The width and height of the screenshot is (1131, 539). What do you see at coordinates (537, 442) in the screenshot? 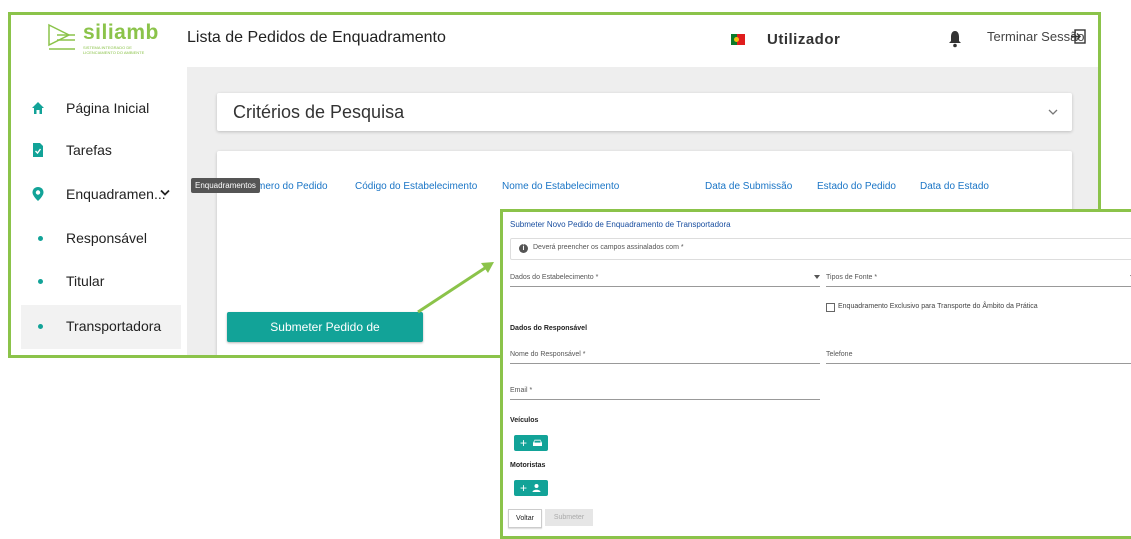
I see `car-icon` at bounding box center [537, 442].